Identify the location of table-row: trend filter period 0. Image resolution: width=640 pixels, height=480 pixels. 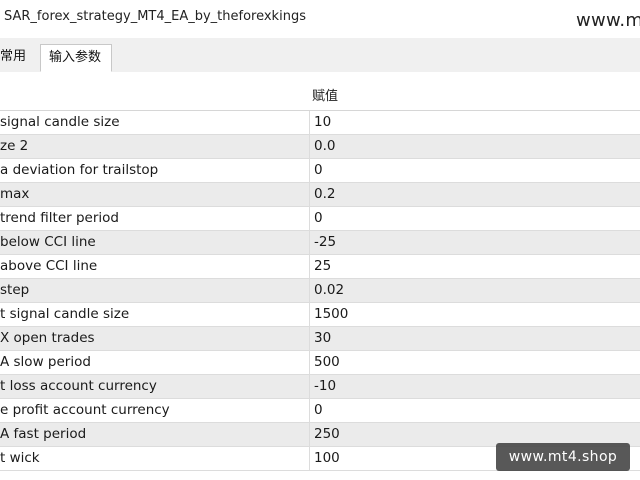
(320, 219).